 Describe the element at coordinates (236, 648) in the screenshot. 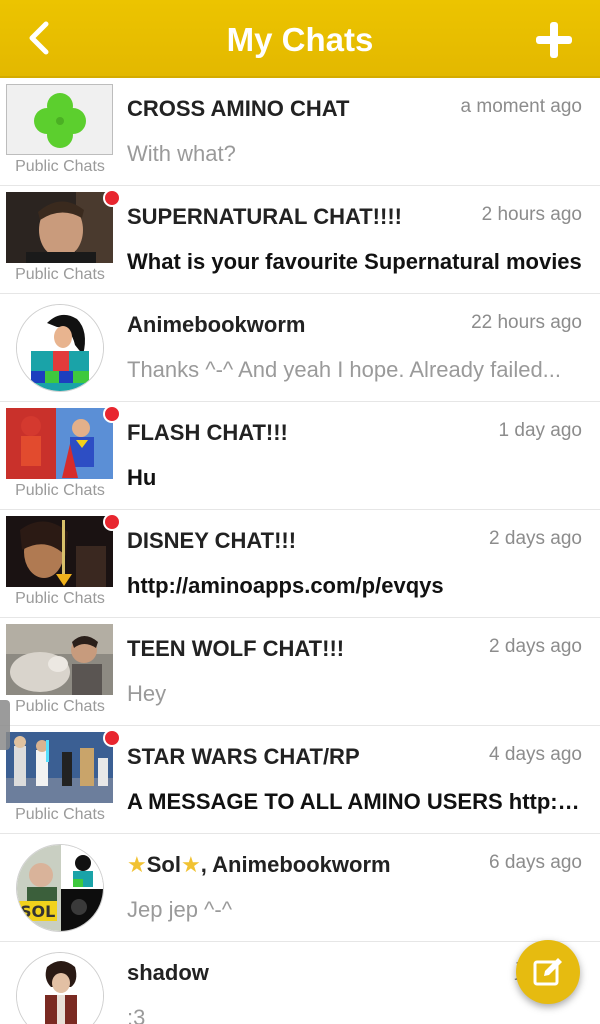

I see `chat-name: TEEN WOLF CHAT!!!` at that location.